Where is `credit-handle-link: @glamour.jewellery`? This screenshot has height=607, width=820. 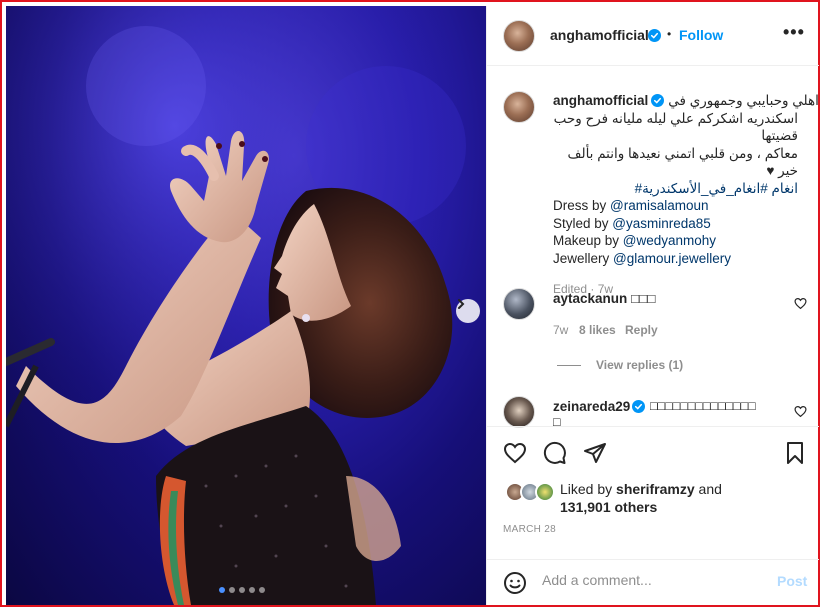
credit-handle-link: @glamour.jewellery is located at coordinates (672, 258).